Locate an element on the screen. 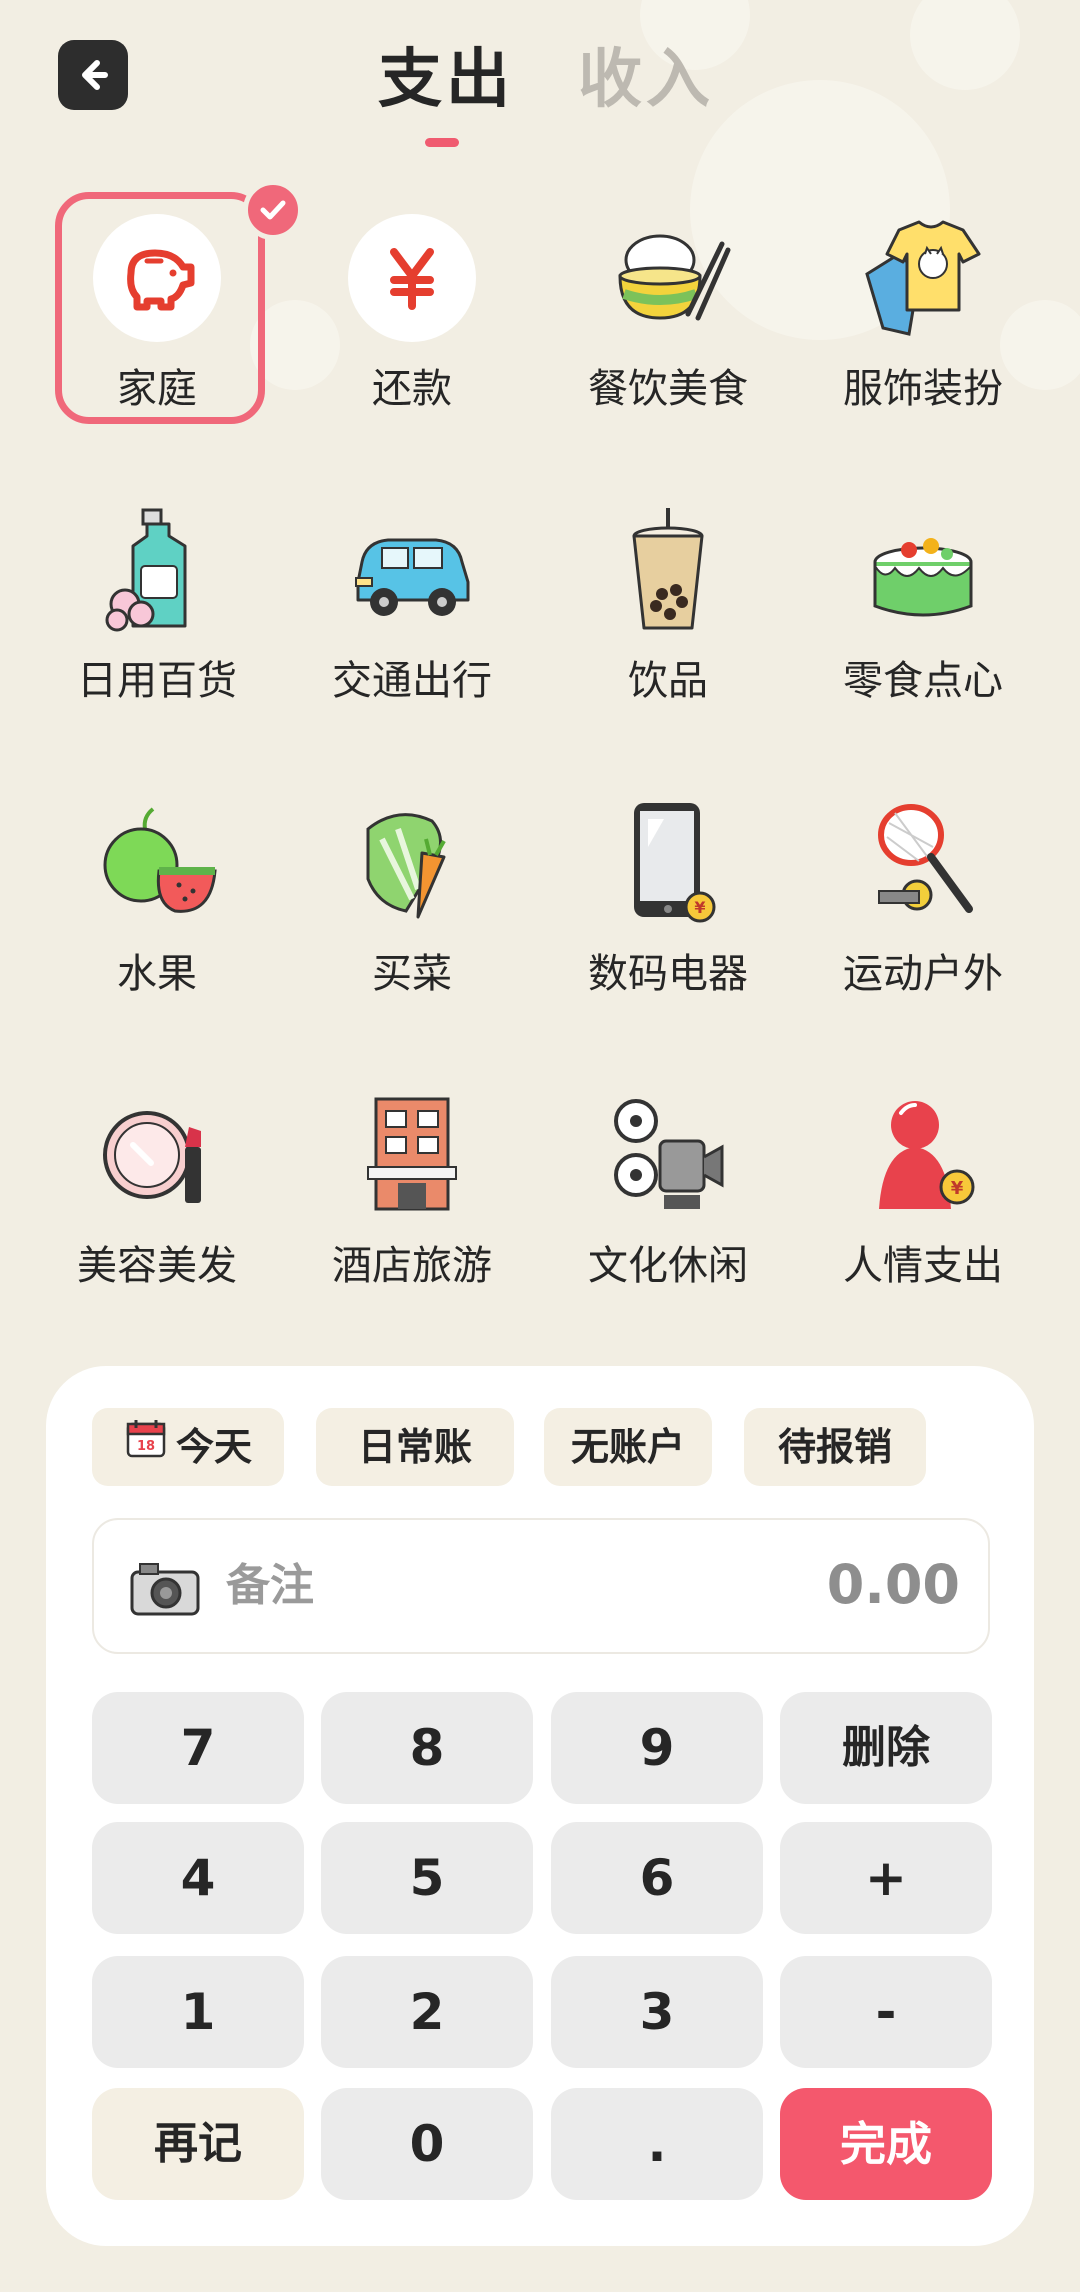 Image resolution: width=1080 pixels, height=2292 pixels. makeup-icon is located at coordinates (157, 1155).